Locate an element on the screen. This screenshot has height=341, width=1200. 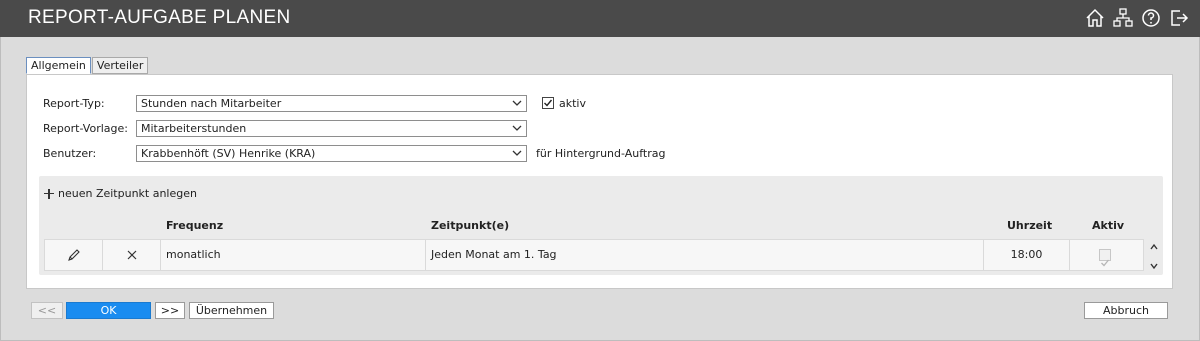
column-header-frequency: Frequenz is located at coordinates (194, 225).